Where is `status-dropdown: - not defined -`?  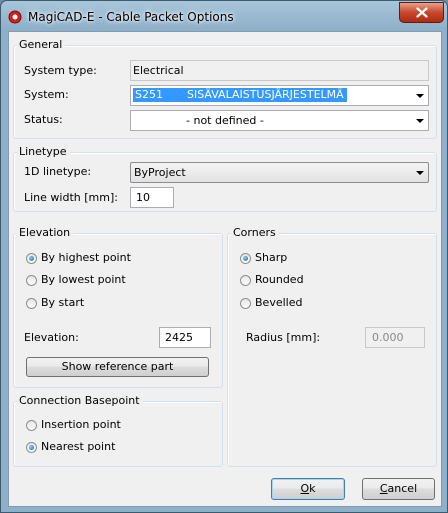 status-dropdown: - not defined - is located at coordinates (279, 120).